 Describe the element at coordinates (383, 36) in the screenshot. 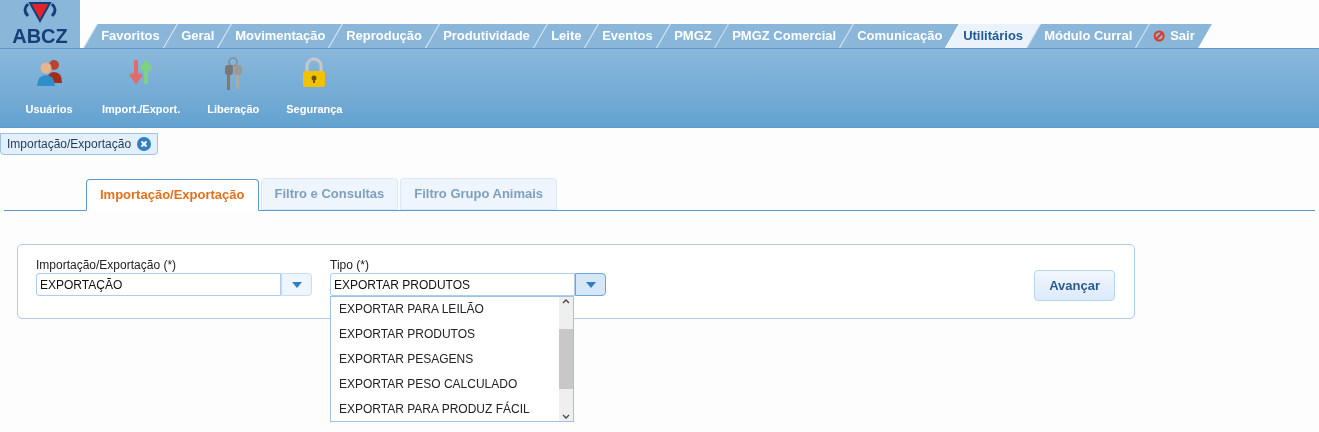

I see `menu-tab: Reprodução` at that location.